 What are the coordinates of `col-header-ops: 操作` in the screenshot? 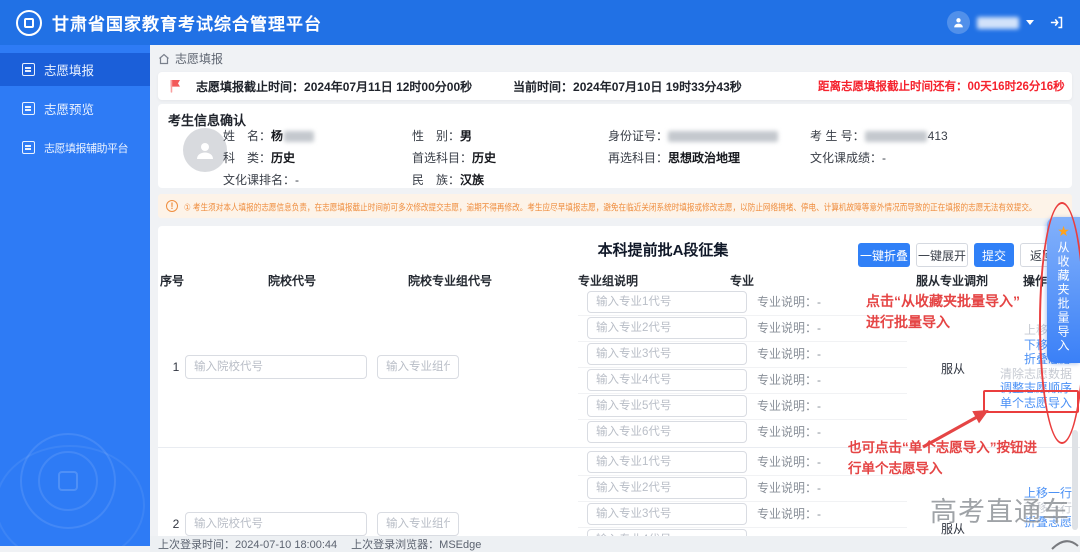 It's located at (1035, 281).